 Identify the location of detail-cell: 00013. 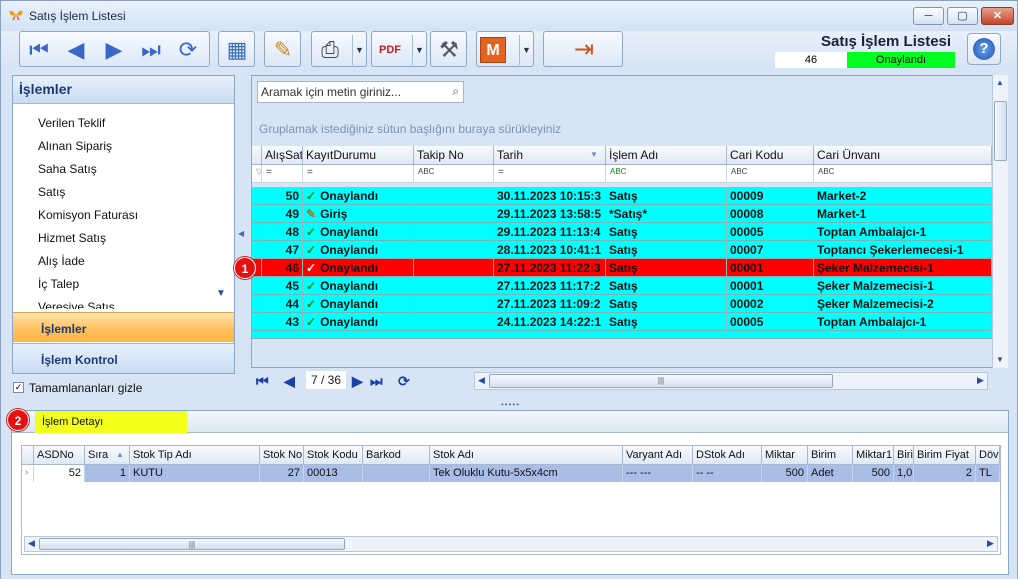
(333, 473).